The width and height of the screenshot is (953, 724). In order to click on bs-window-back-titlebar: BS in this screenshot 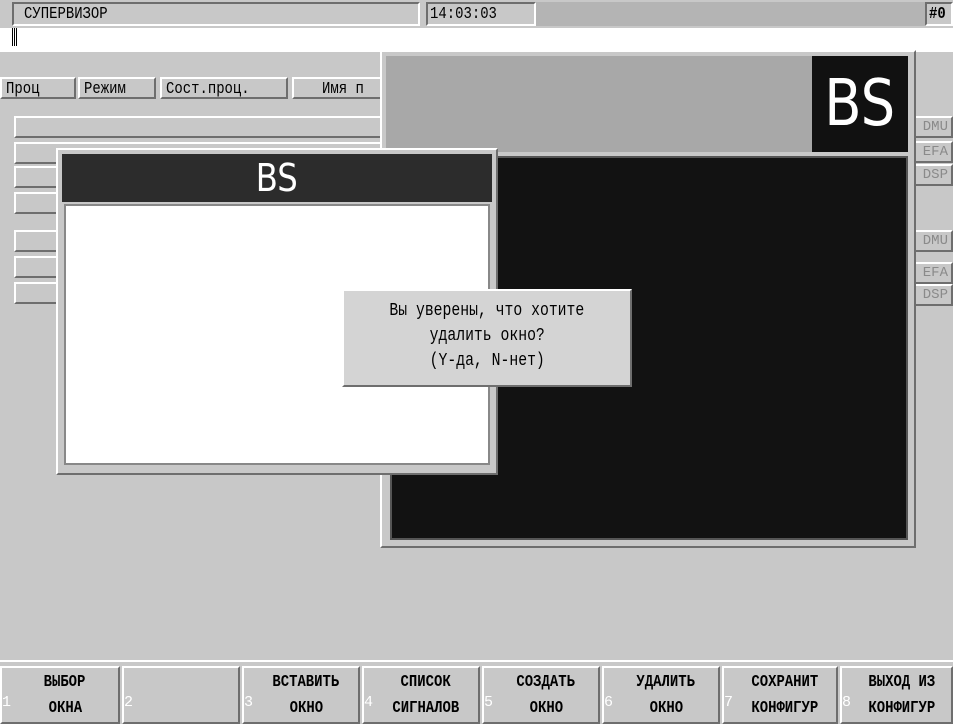, I will do `click(647, 104)`.